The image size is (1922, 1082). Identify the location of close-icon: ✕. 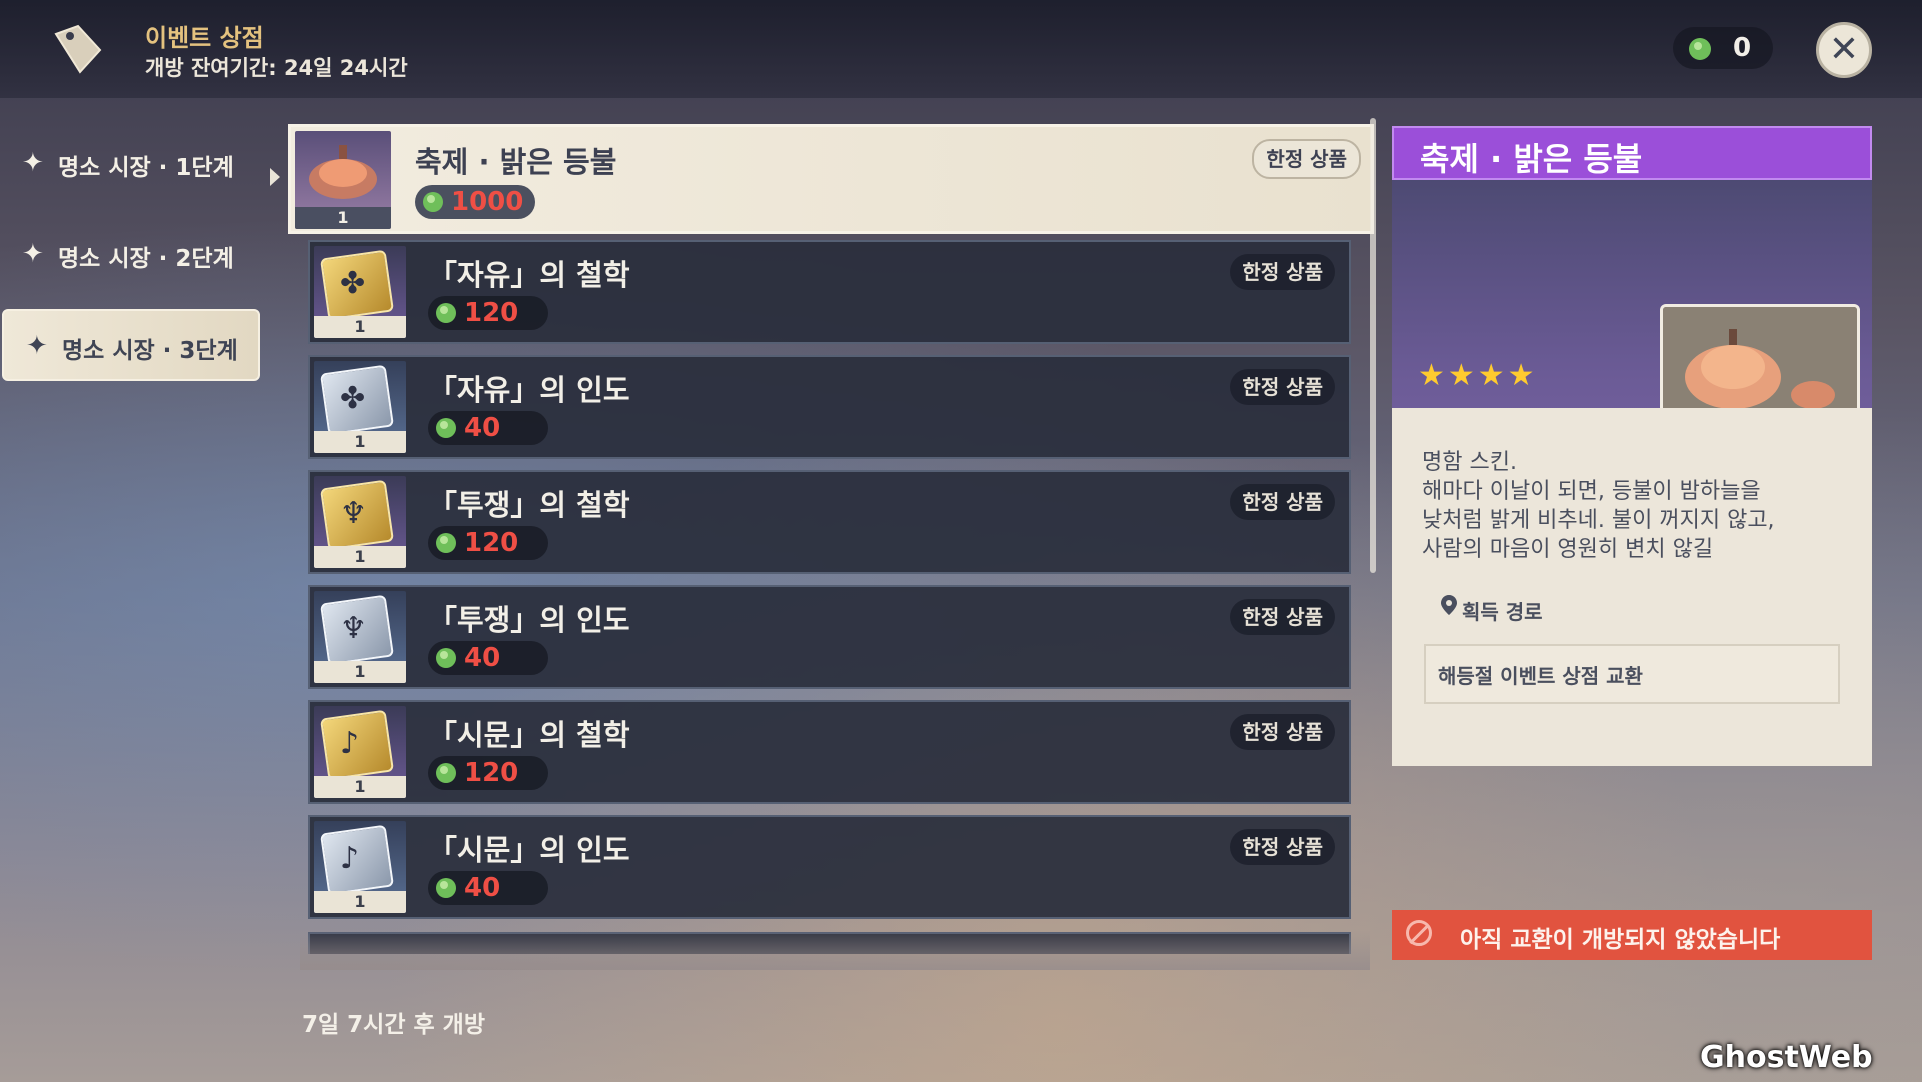
(1844, 49).